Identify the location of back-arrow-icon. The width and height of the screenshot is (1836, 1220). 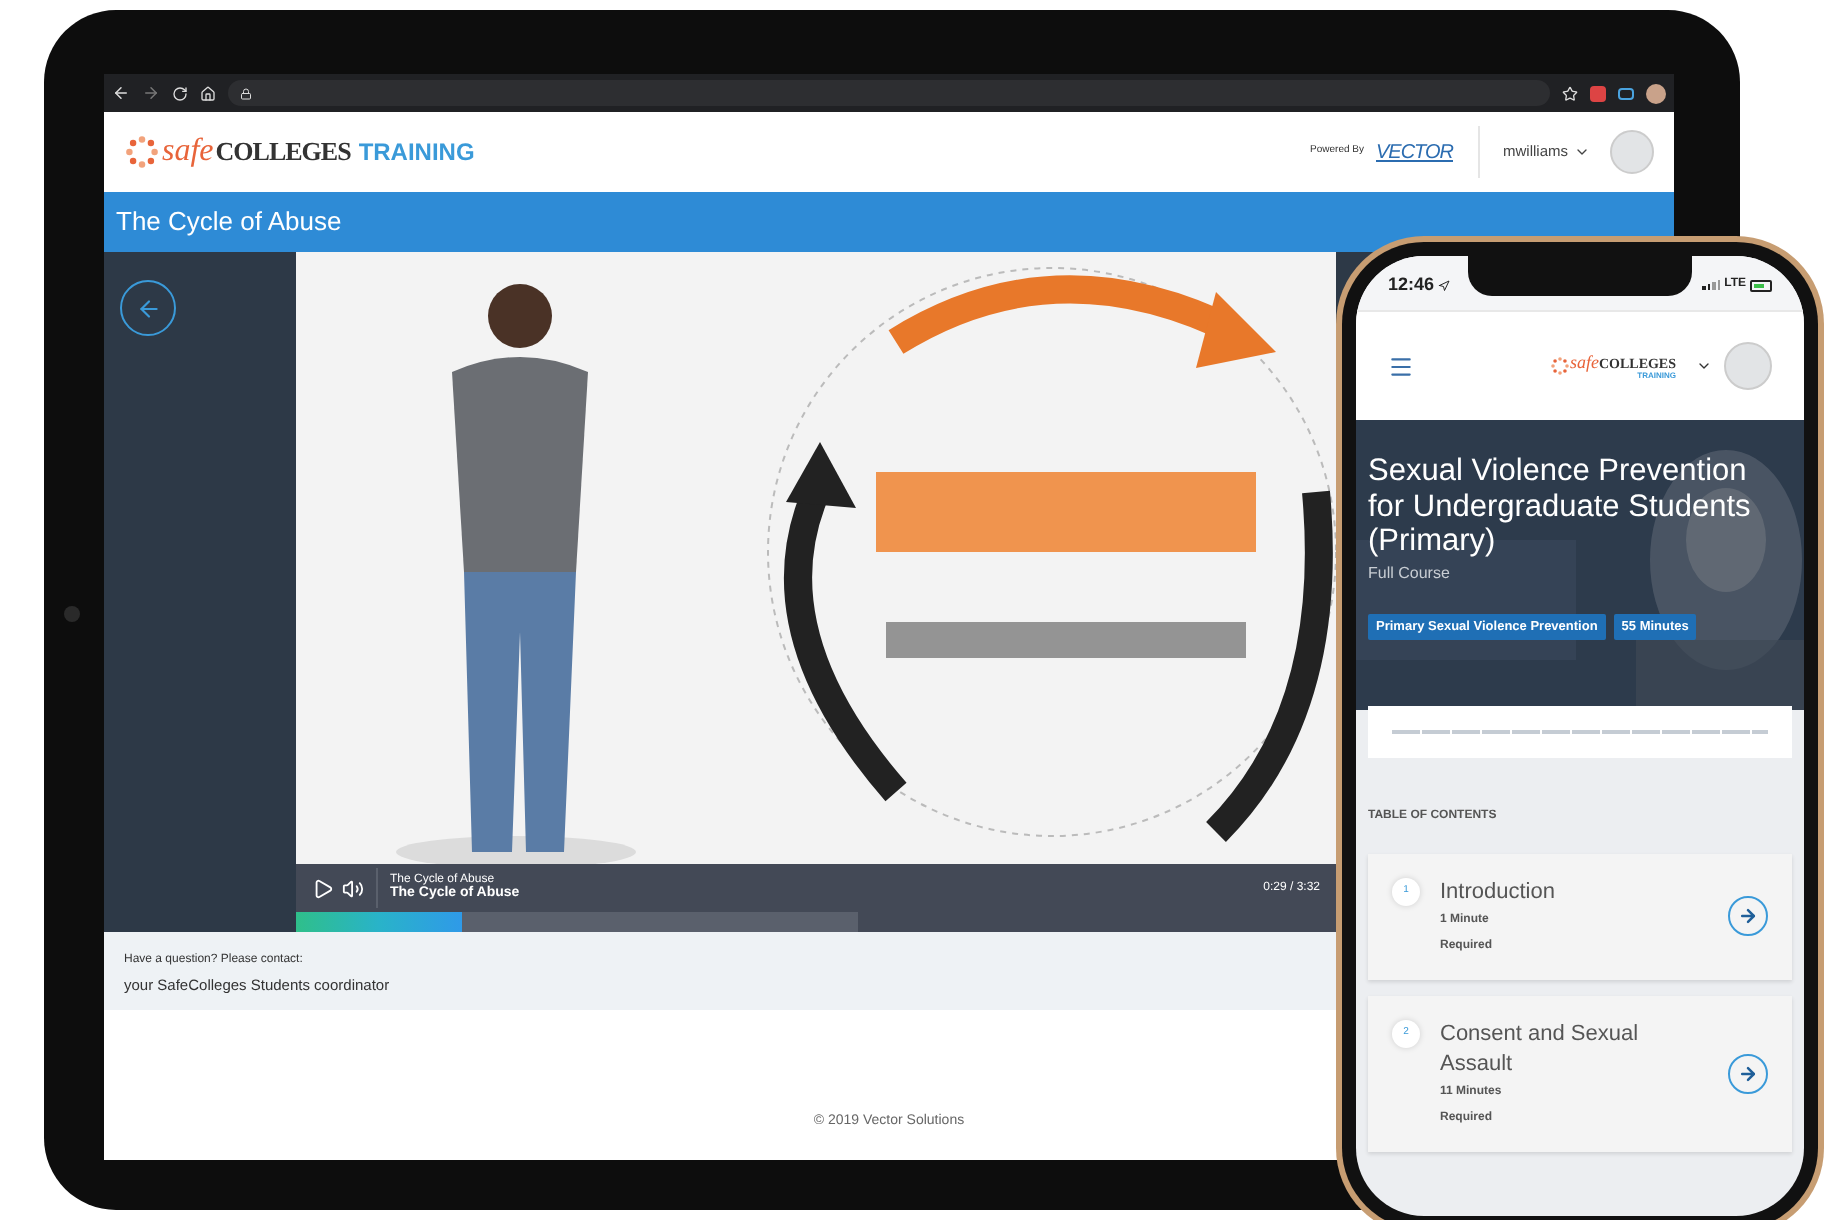
(148, 308).